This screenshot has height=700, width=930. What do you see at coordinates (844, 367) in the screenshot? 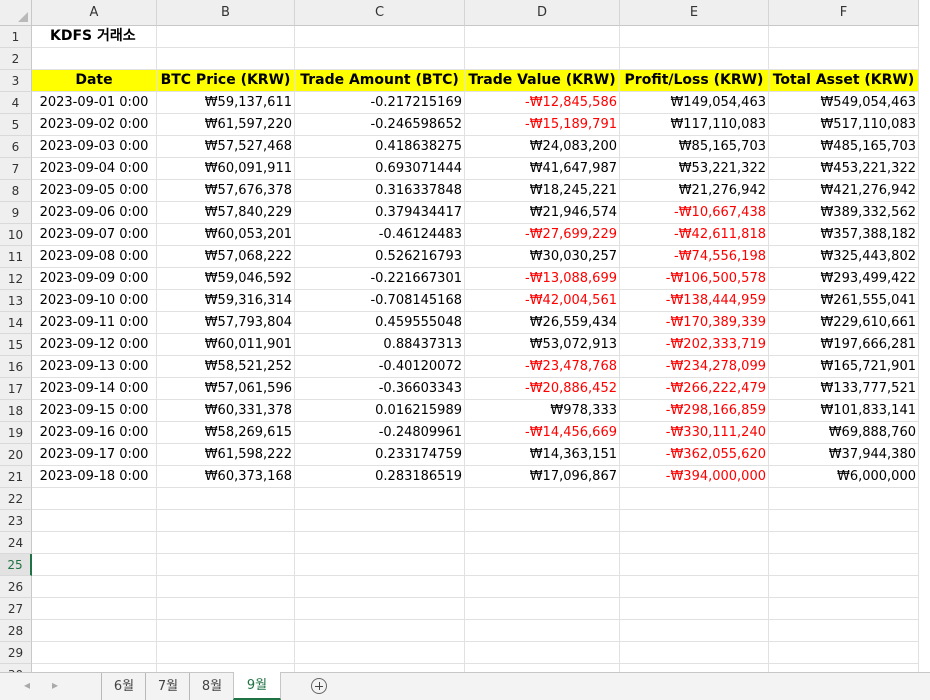
I see `cell: ₩165,721,901` at bounding box center [844, 367].